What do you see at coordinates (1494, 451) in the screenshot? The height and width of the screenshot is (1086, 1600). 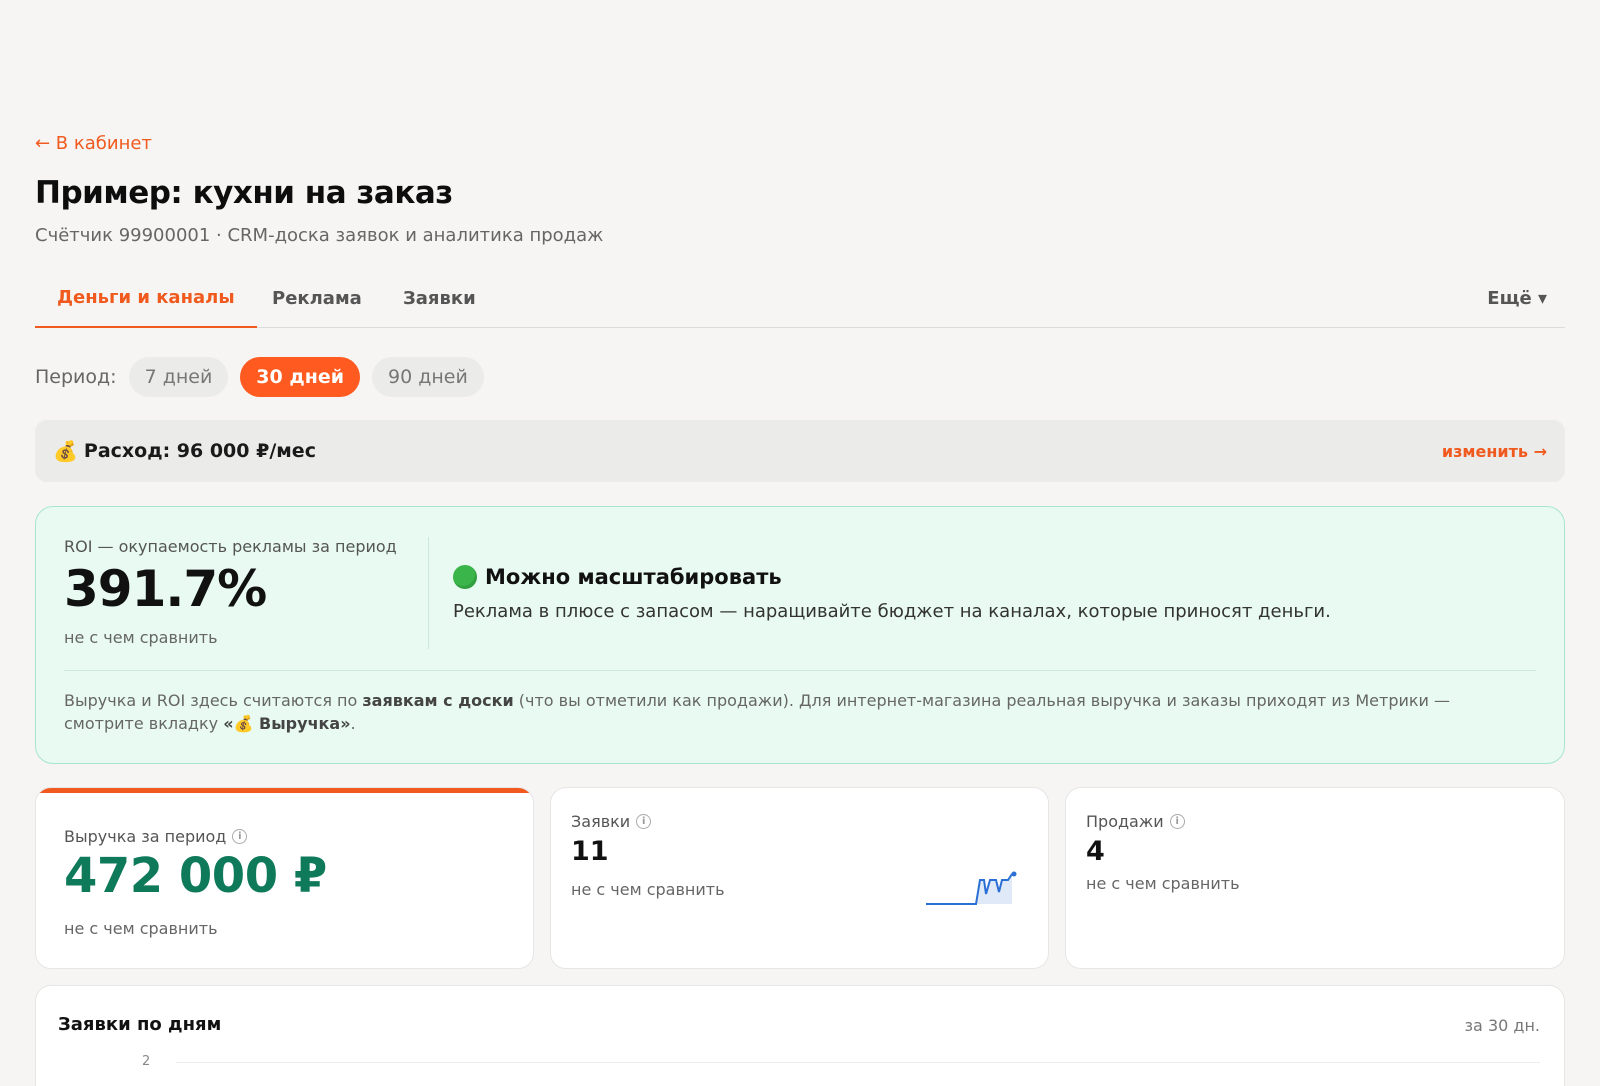 I see `edit-spend-link: изменить →` at bounding box center [1494, 451].